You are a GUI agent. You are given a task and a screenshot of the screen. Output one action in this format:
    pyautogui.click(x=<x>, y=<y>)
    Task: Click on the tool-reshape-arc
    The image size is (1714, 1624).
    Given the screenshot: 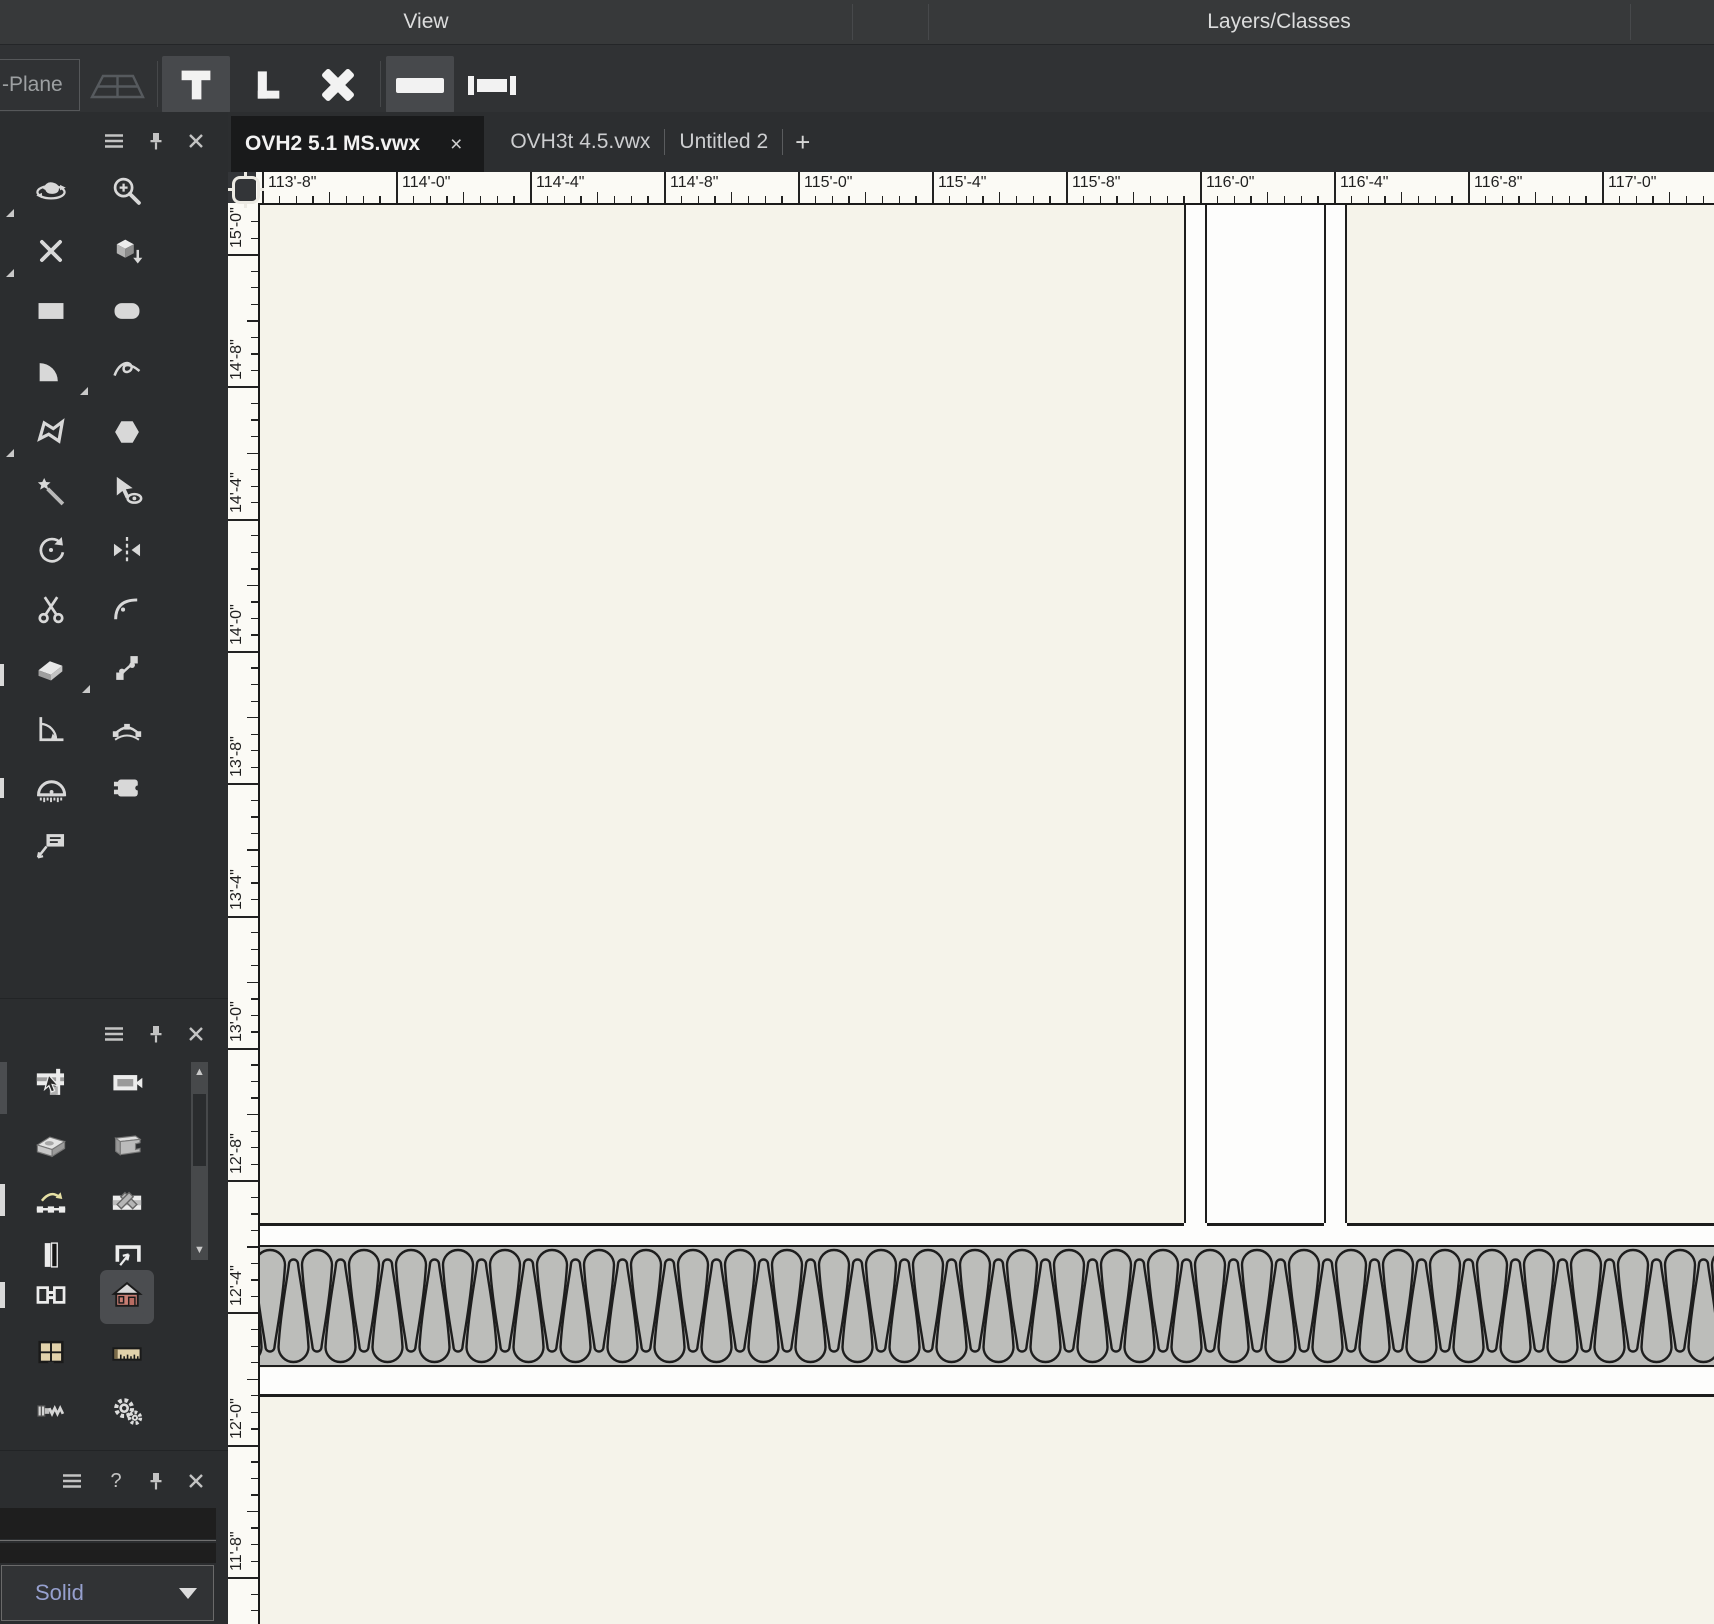 What is the action you would take?
    pyautogui.click(x=127, y=731)
    